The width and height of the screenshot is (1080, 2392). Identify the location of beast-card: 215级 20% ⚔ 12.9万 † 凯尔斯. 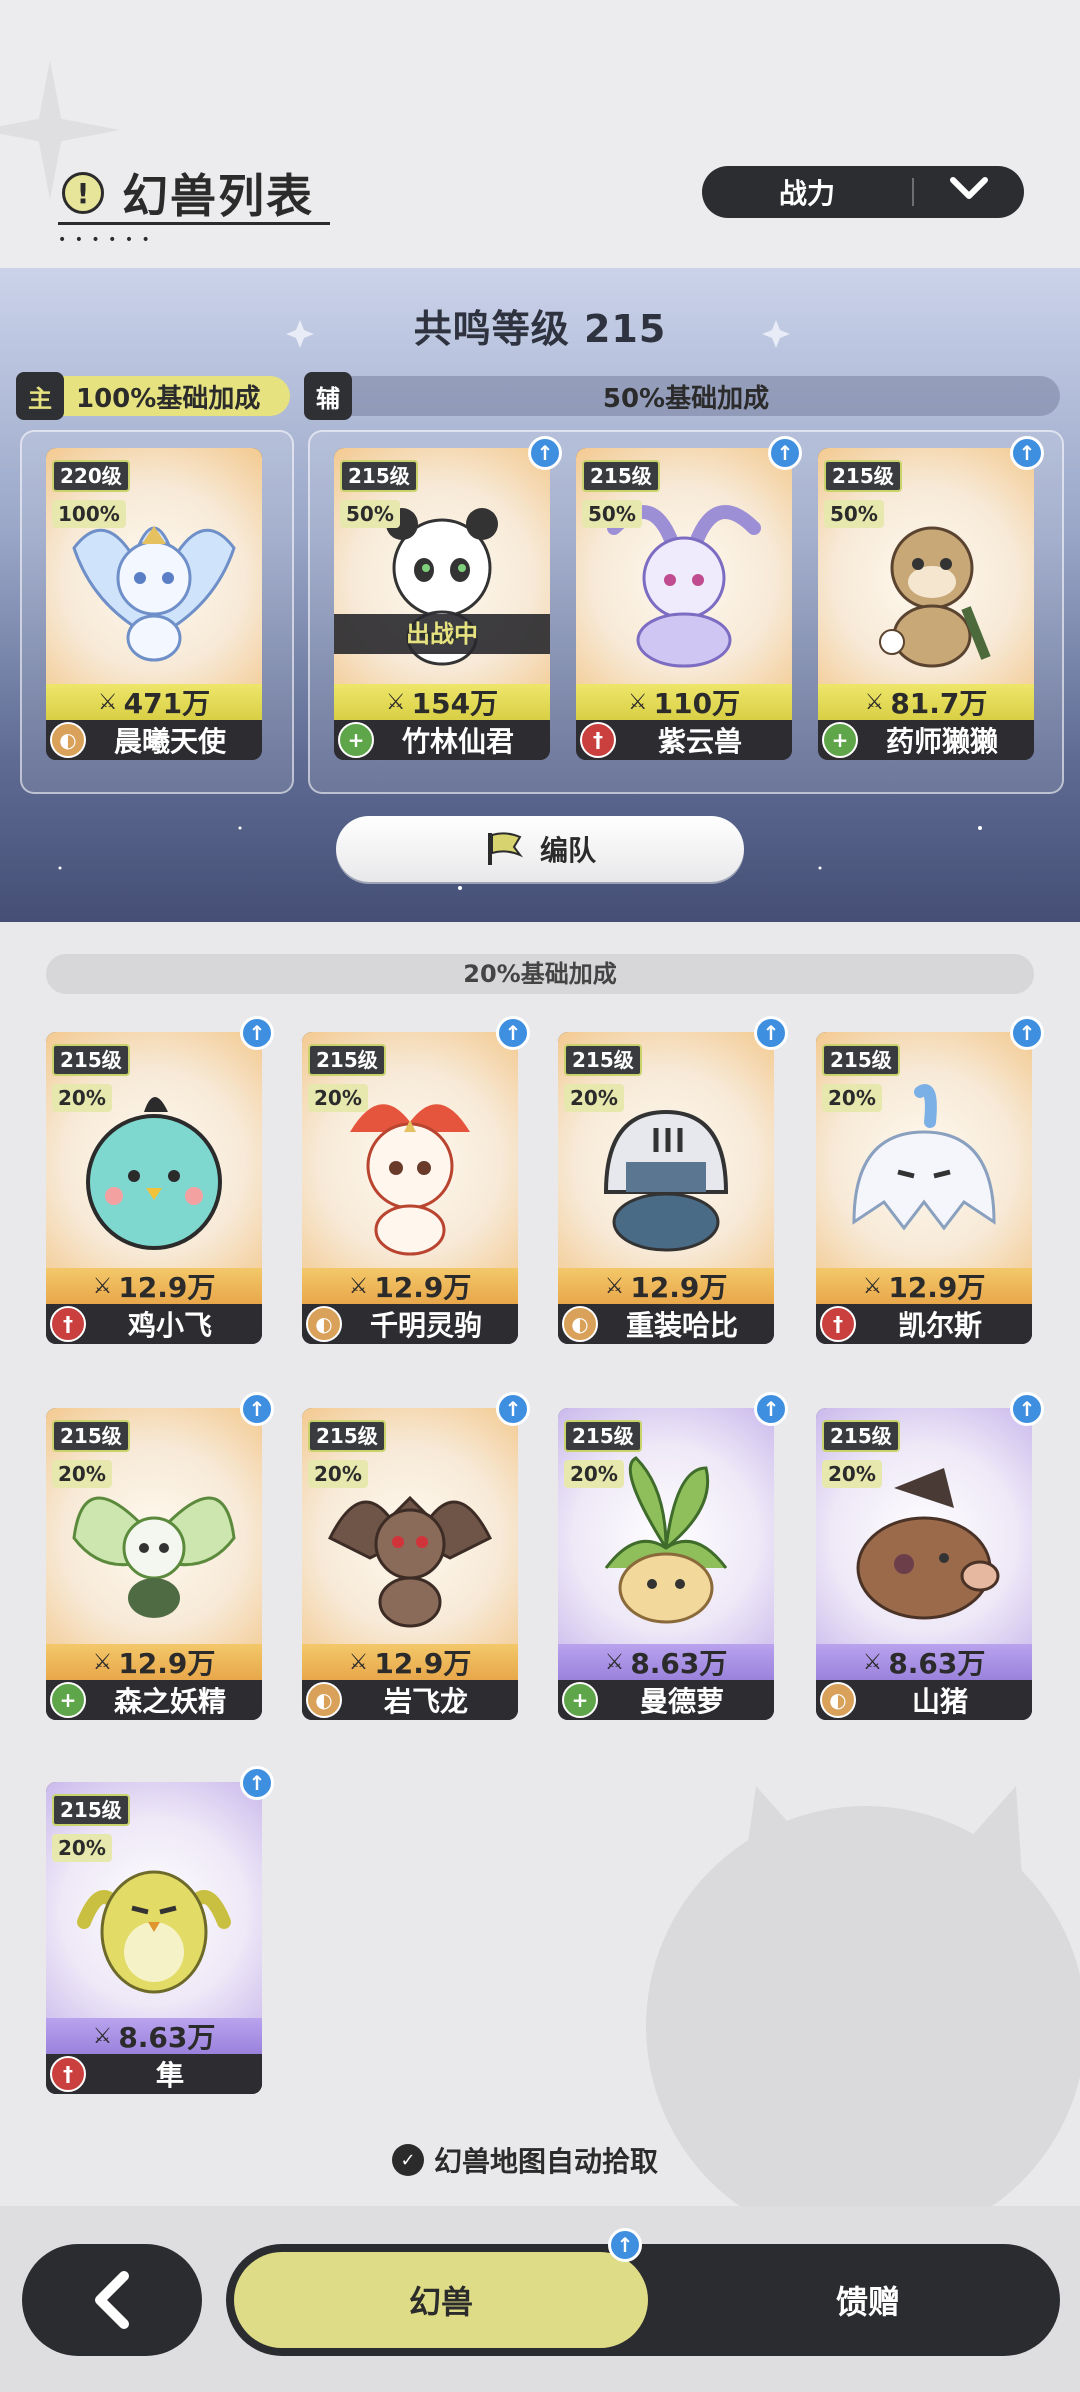
(924, 1188).